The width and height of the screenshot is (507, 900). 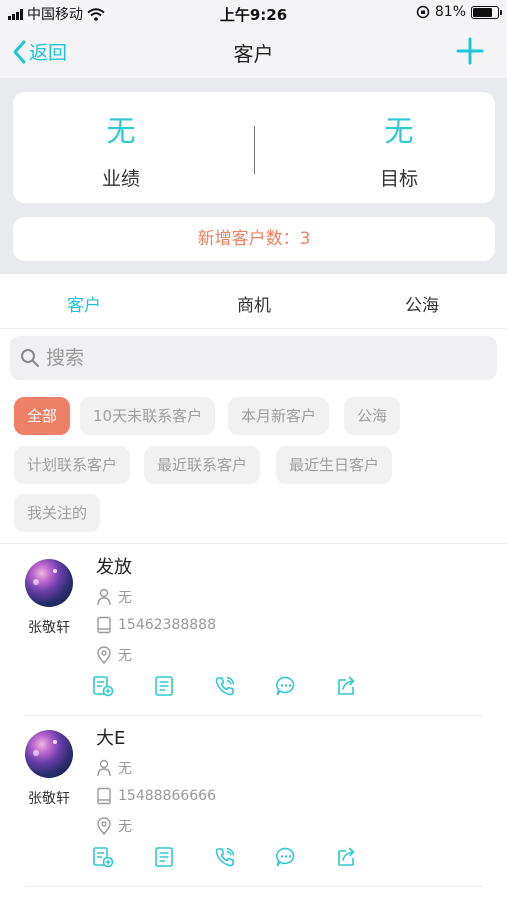 What do you see at coordinates (167, 796) in the screenshot?
I see `phone-value: 15488866666` at bounding box center [167, 796].